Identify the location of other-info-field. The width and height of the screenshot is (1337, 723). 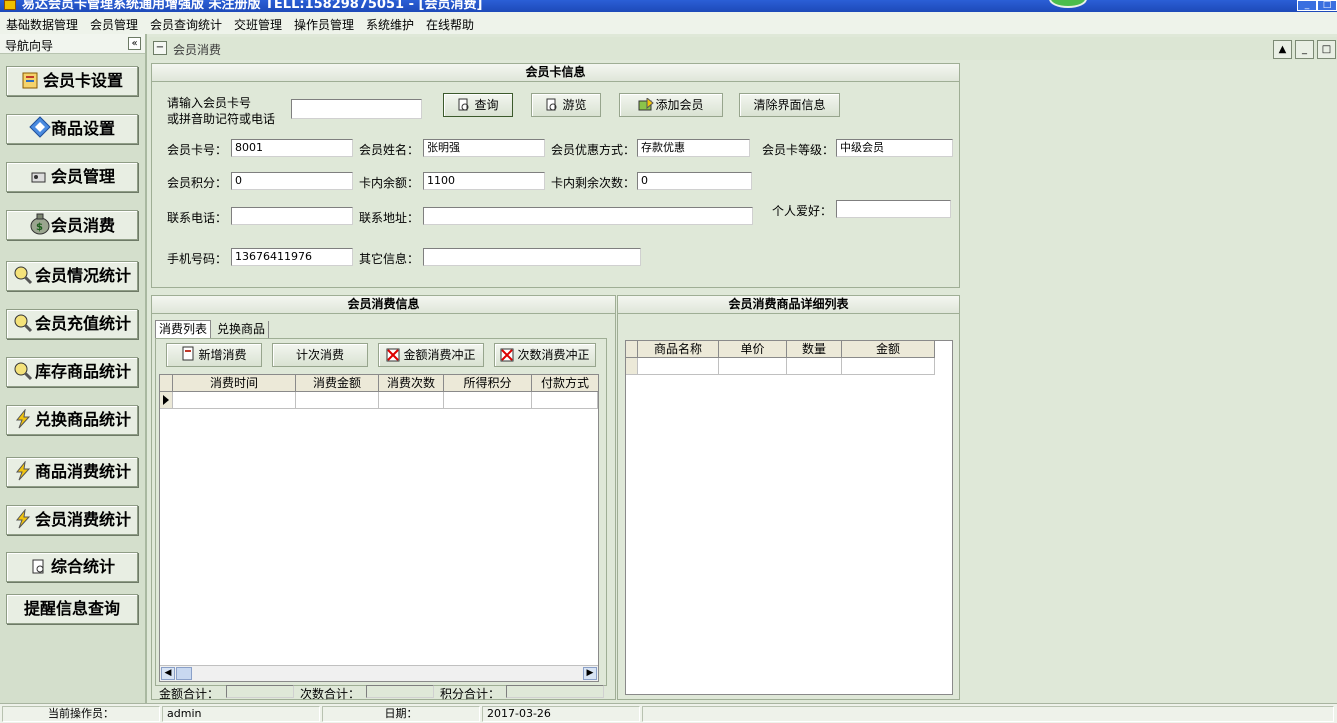
(532, 257).